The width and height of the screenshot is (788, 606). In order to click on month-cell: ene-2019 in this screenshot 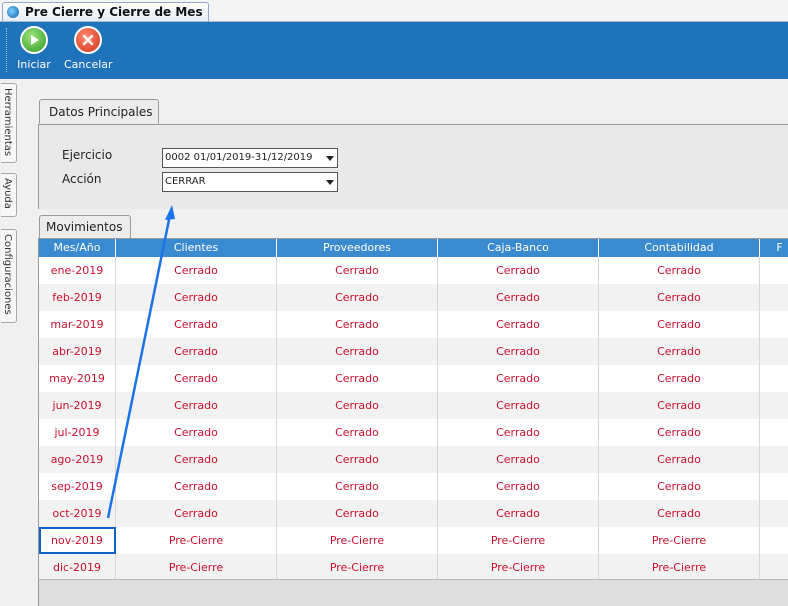, I will do `click(77, 270)`.